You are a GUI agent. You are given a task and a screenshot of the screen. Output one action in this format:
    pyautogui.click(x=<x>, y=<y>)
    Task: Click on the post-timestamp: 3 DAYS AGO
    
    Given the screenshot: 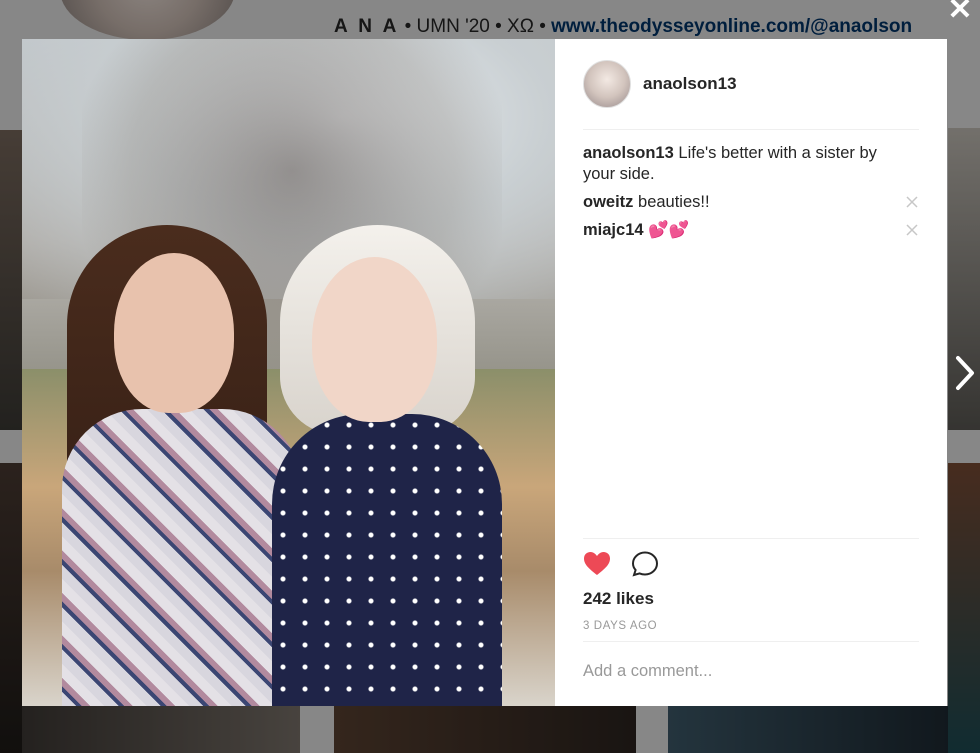 What is the action you would take?
    pyautogui.click(x=620, y=626)
    